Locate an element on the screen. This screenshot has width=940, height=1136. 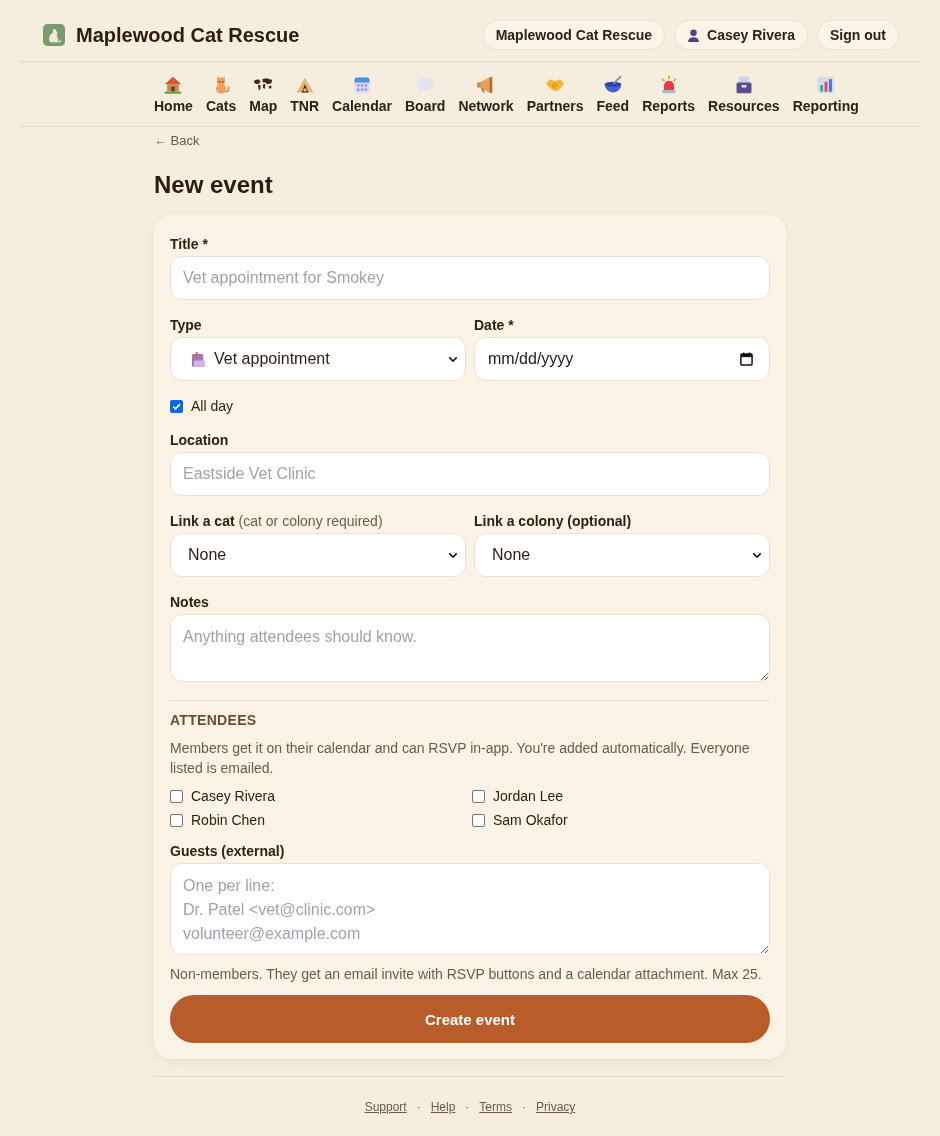
field-hint: (cat or colony required) is located at coordinates (310, 521).